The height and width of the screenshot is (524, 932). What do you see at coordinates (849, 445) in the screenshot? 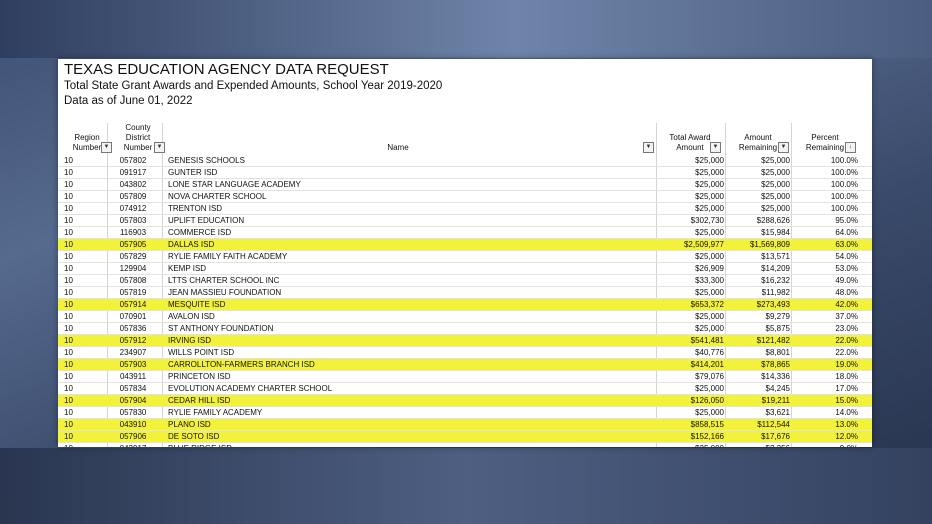
I see `percent-remaining-cell: 9.0%` at bounding box center [849, 445].